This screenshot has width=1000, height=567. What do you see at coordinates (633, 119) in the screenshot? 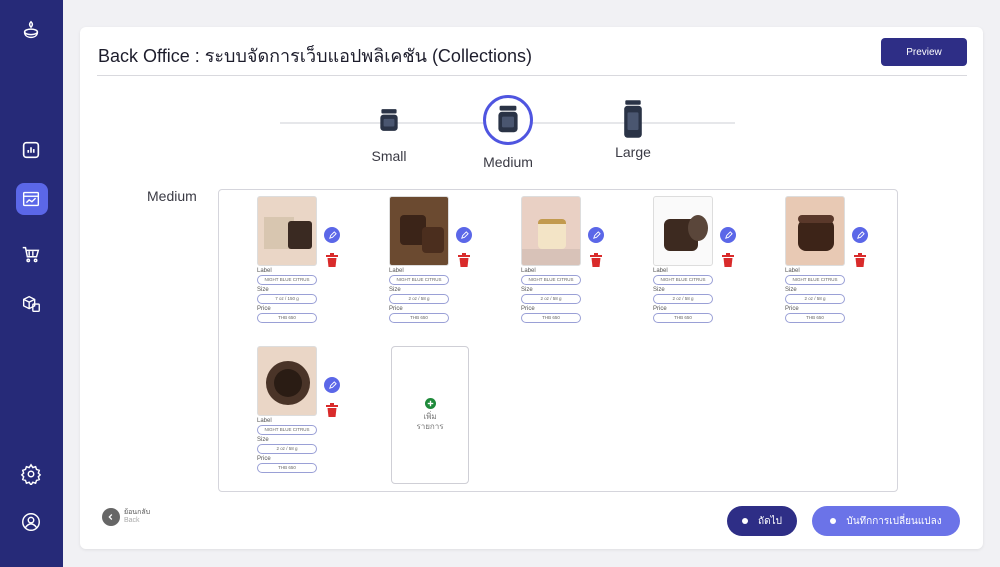
I see `large-jar-icon` at bounding box center [633, 119].